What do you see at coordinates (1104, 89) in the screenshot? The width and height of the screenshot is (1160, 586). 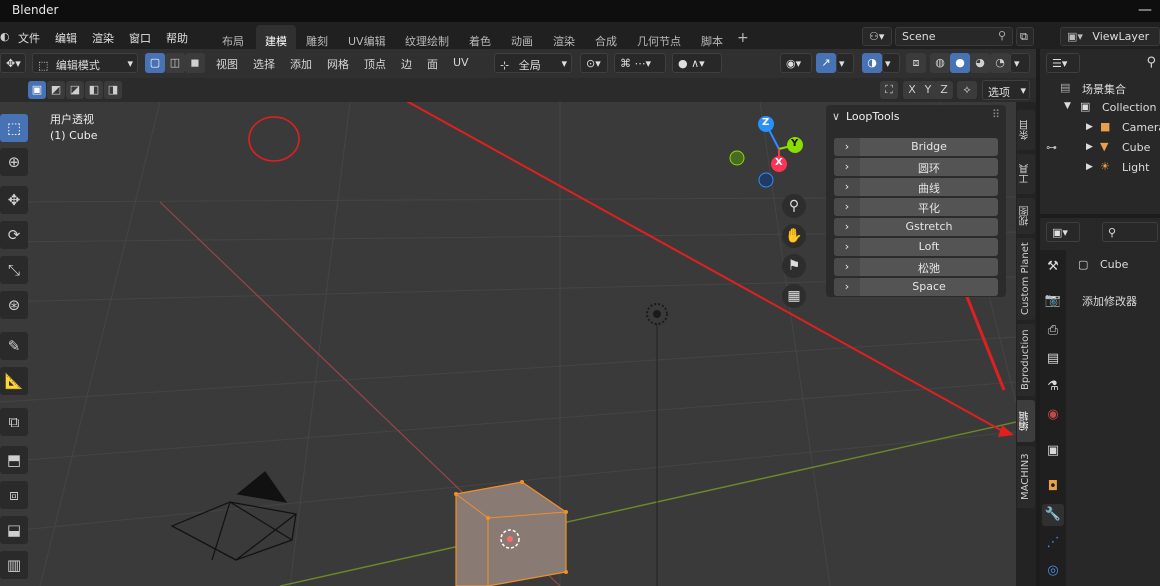 I see `scene-collection-label: 场景集合` at bounding box center [1104, 89].